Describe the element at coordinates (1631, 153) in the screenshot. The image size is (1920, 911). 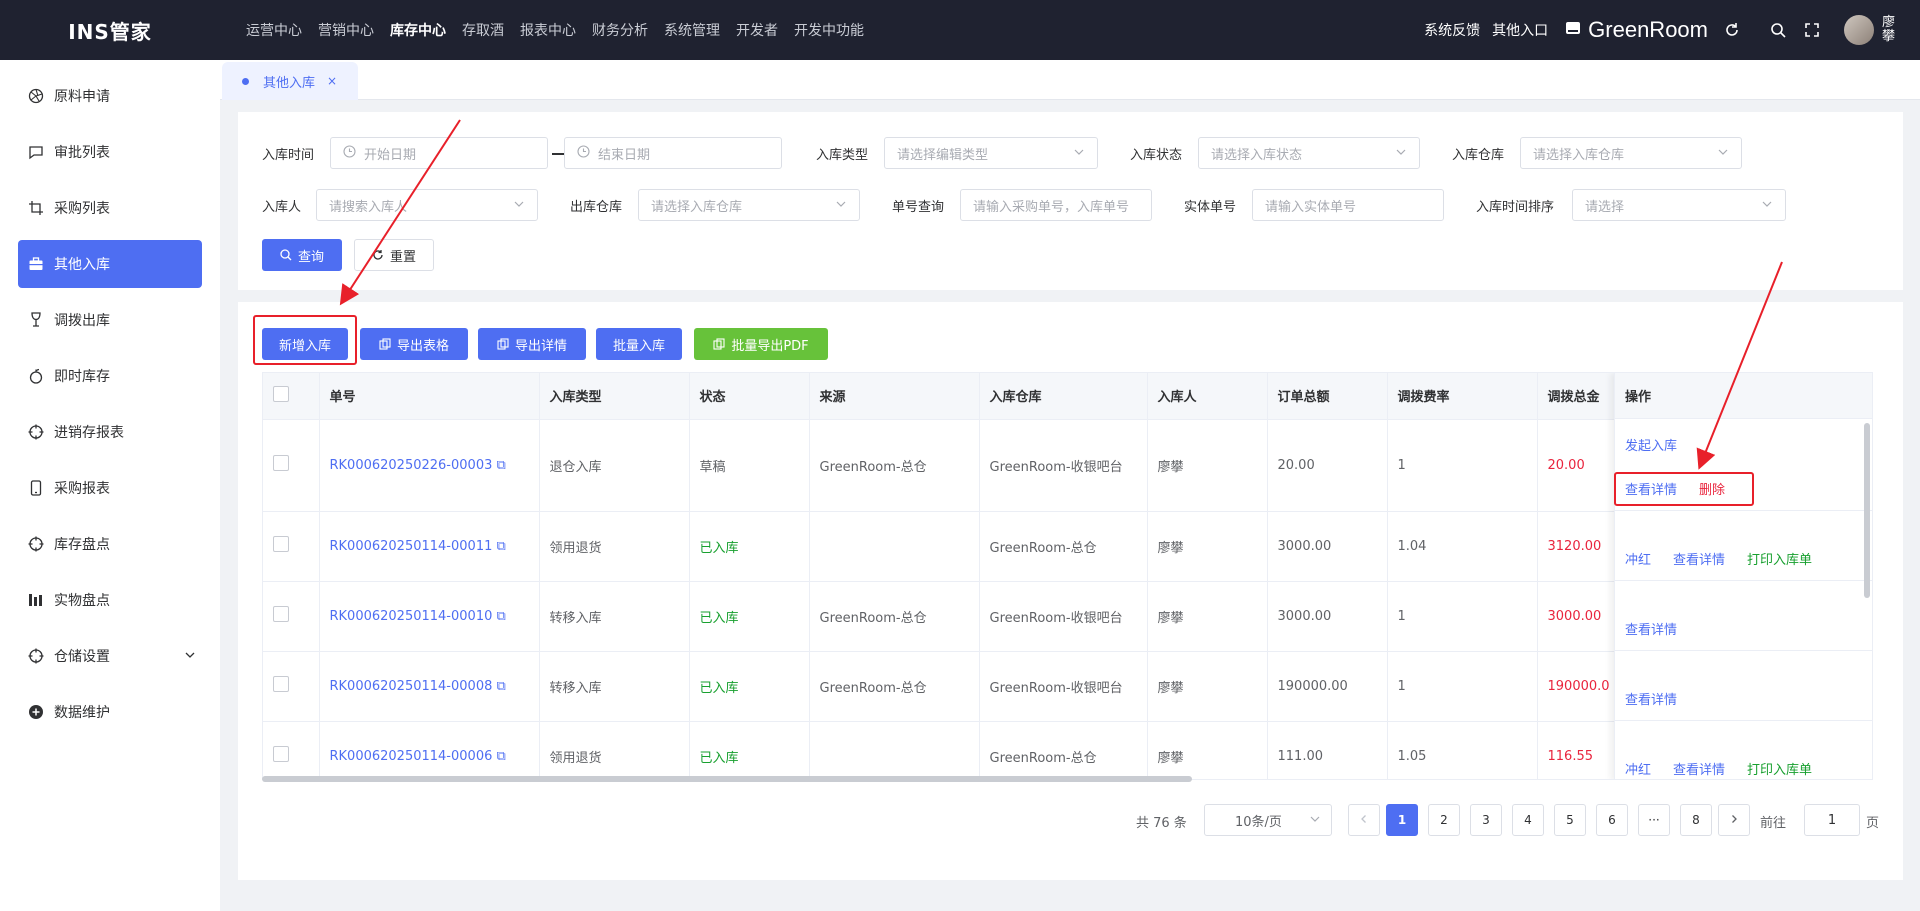
I see `in-warehouse-select: 请选择入库仓库` at that location.